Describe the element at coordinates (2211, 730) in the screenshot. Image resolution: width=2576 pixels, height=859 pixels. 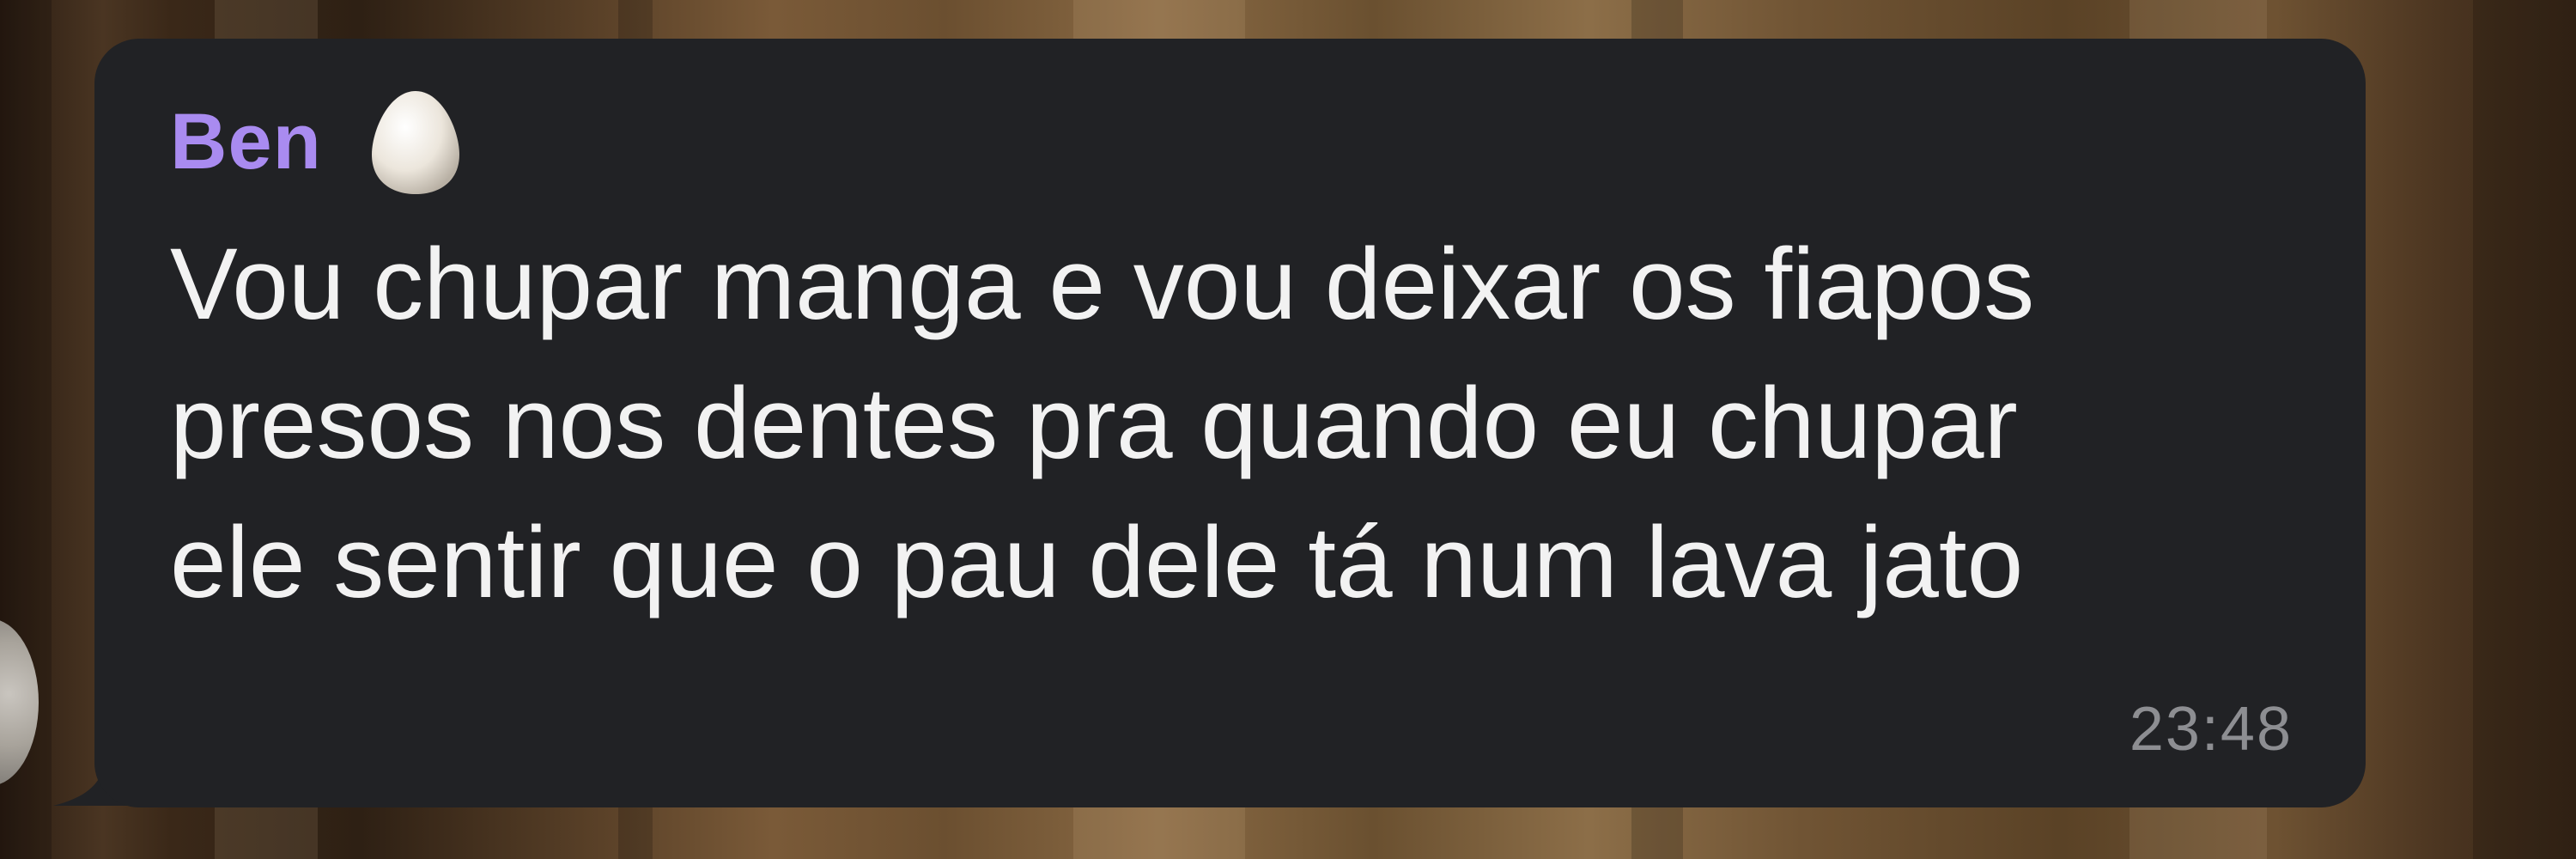
I see `message-timestamp: 23:48` at that location.